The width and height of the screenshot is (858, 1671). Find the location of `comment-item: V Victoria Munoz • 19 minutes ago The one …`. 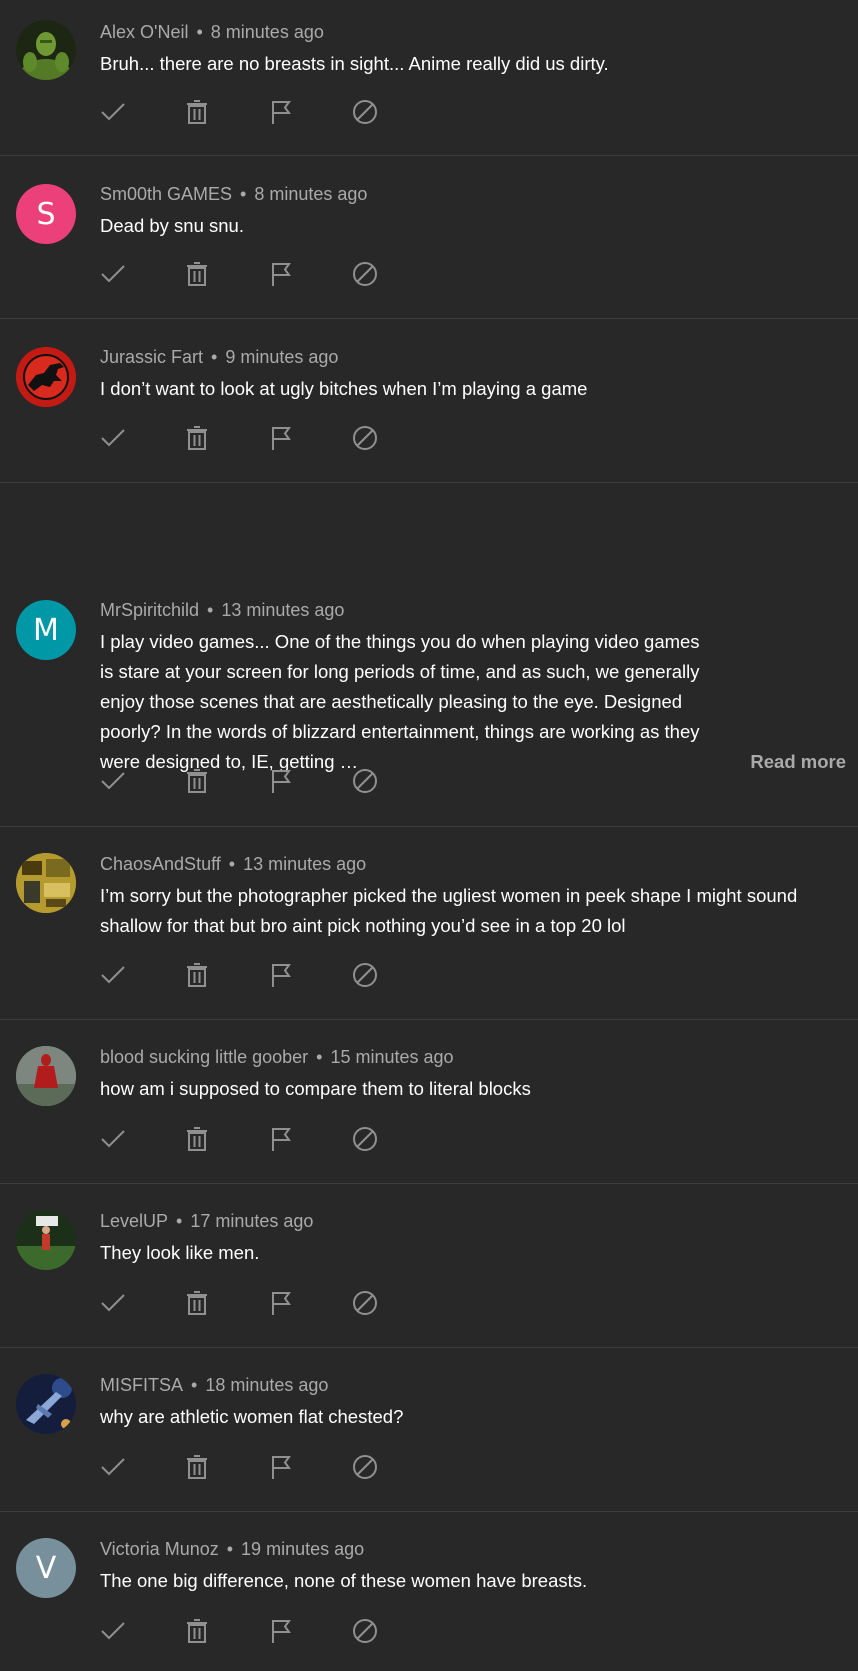

comment-item: V Victoria Munoz • 19 minutes ago The one … is located at coordinates (429, 1591).